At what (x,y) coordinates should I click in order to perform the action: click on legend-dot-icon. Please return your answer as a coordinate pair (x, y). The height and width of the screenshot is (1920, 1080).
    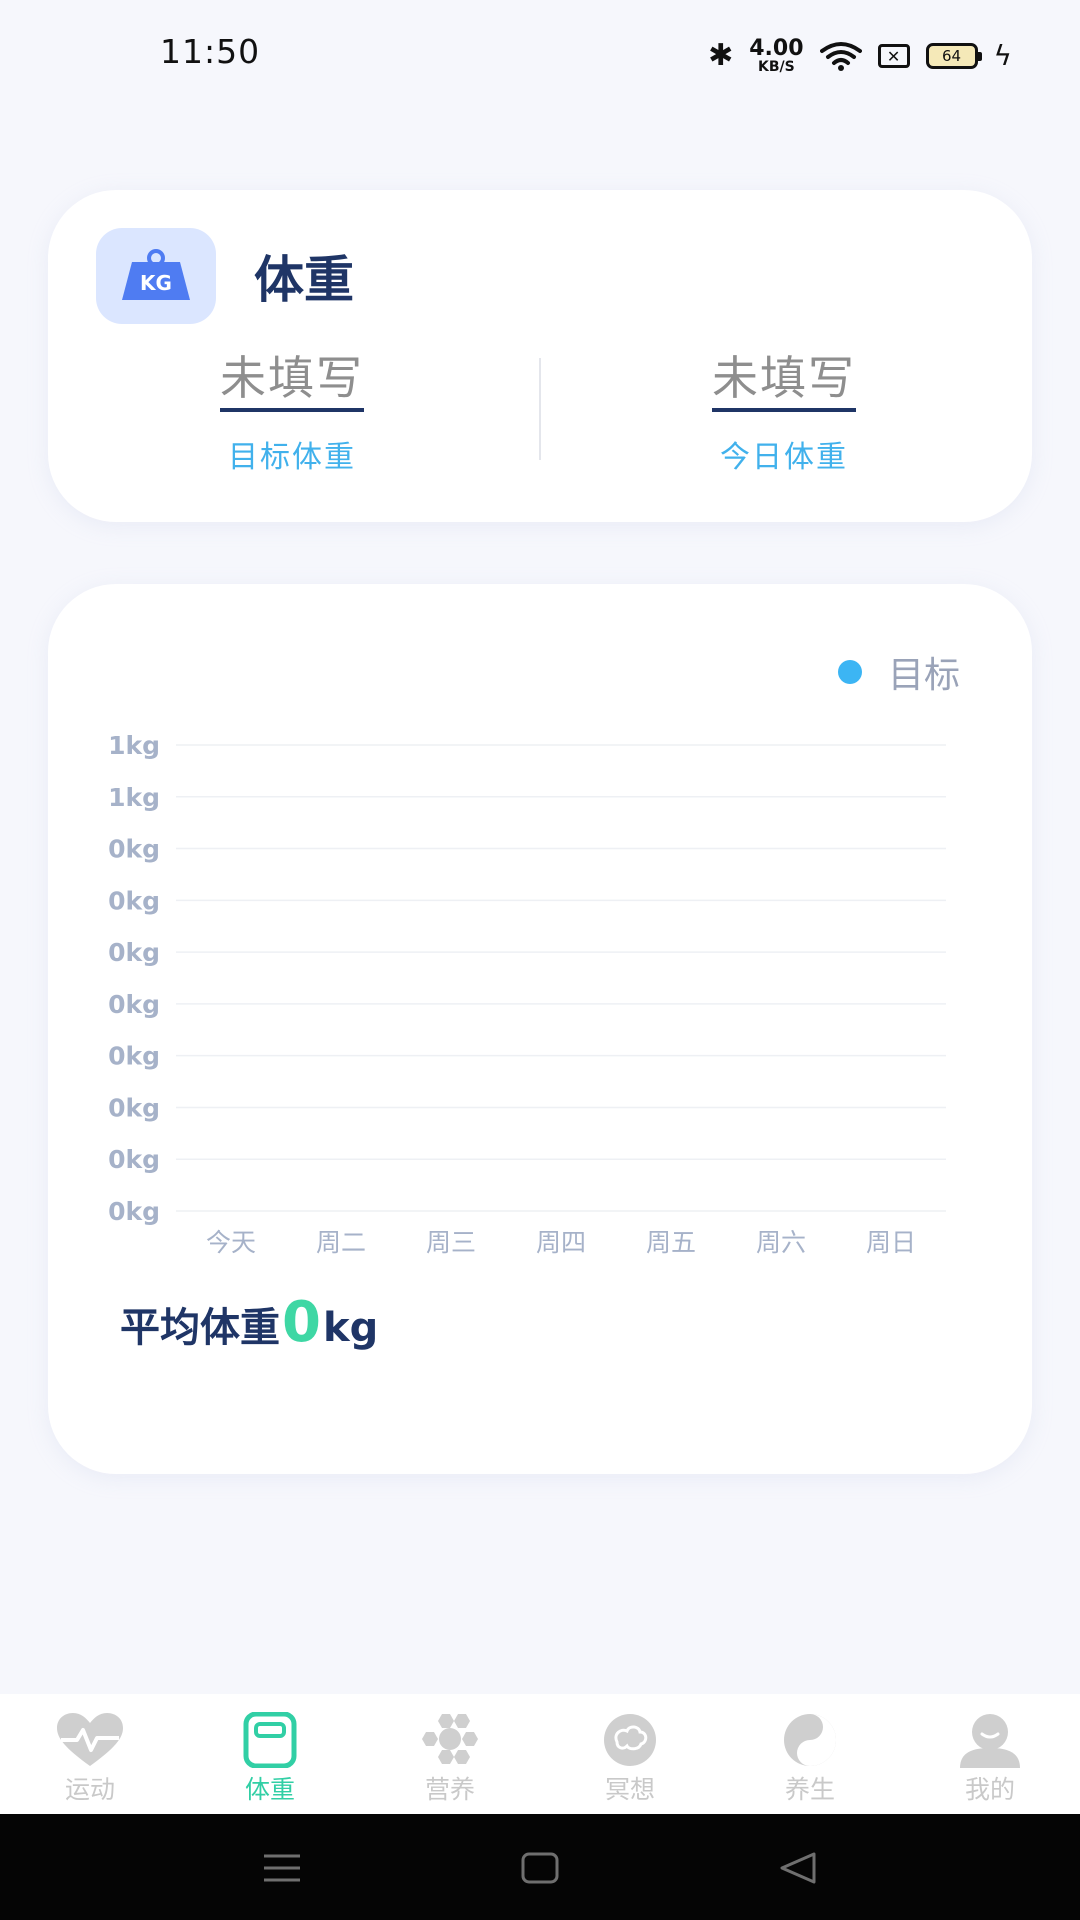
    Looking at the image, I should click on (849, 672).